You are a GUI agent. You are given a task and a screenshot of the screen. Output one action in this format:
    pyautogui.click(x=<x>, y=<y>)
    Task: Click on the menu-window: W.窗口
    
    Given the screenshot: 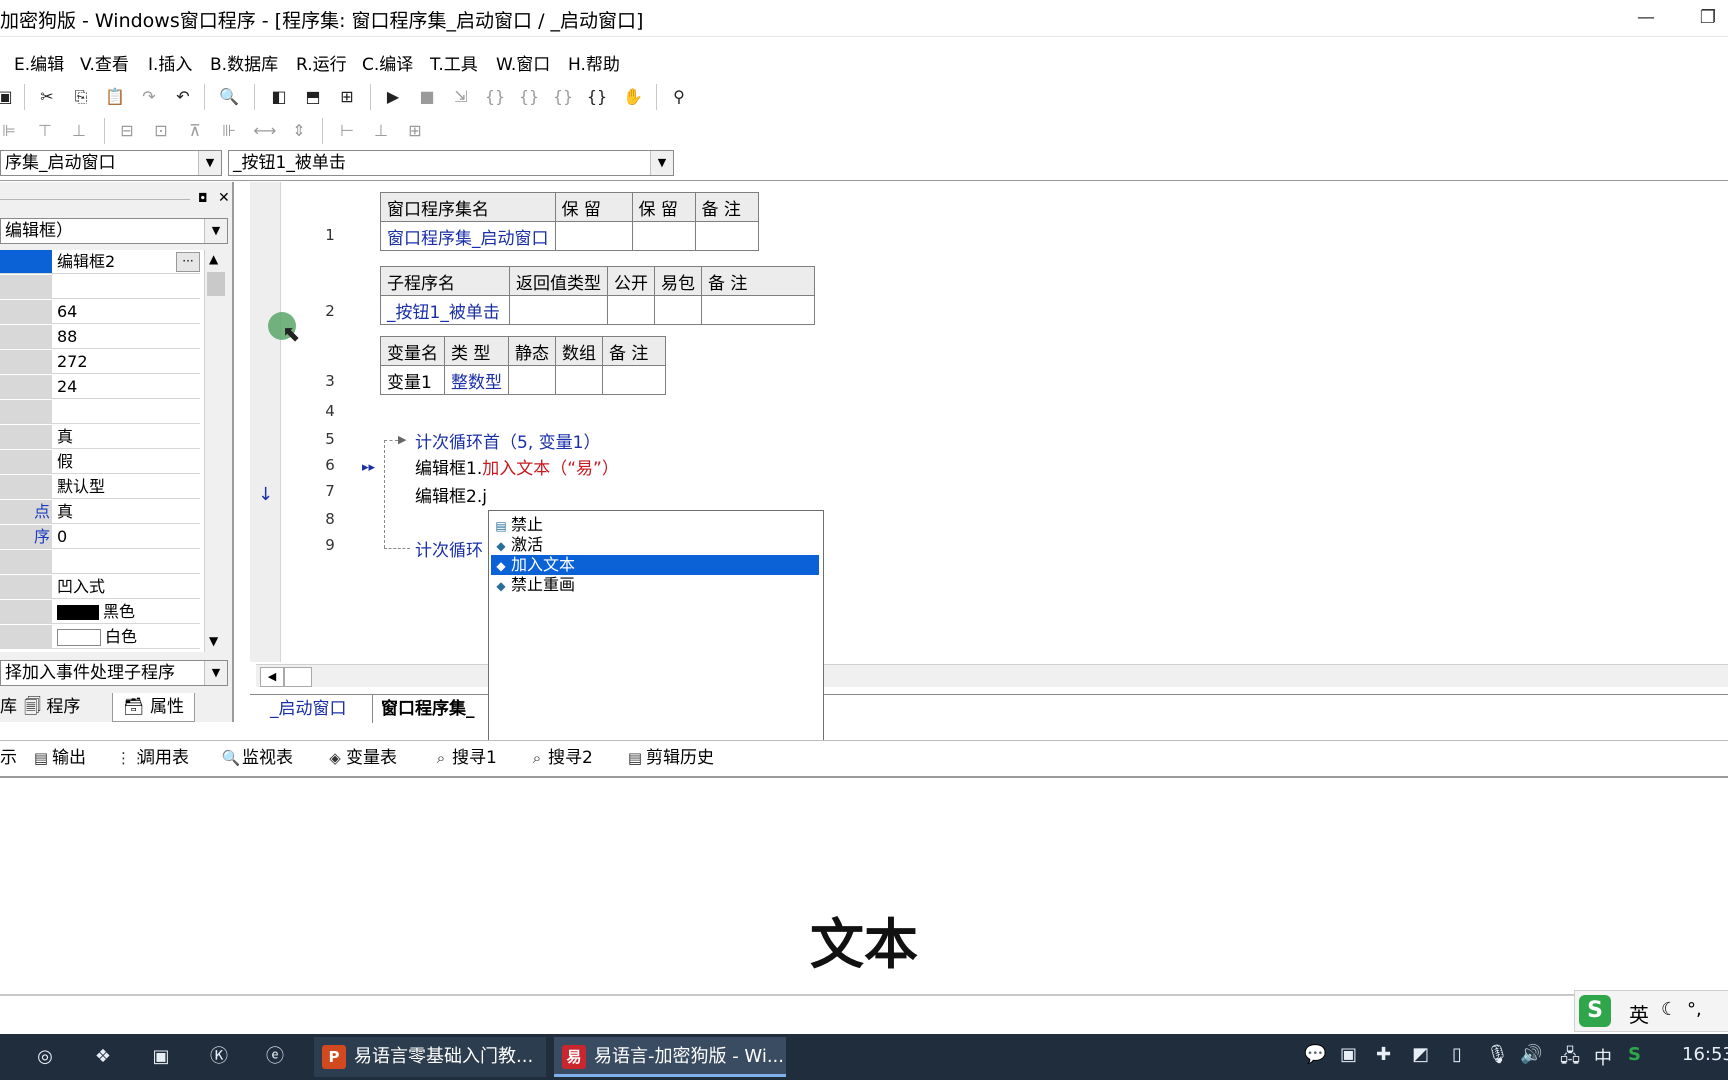 What is the action you would take?
    pyautogui.click(x=523, y=62)
    